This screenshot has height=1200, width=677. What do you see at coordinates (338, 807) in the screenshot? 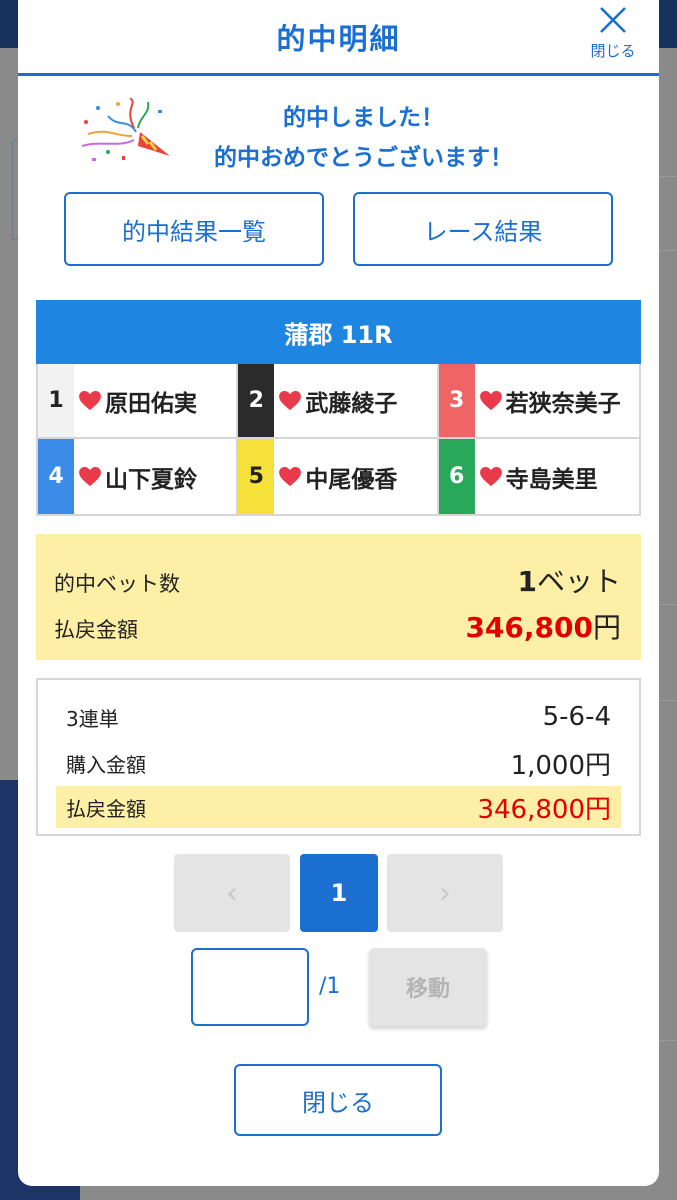
I see `detail-payout-row: 払戻金額 346,800円` at bounding box center [338, 807].